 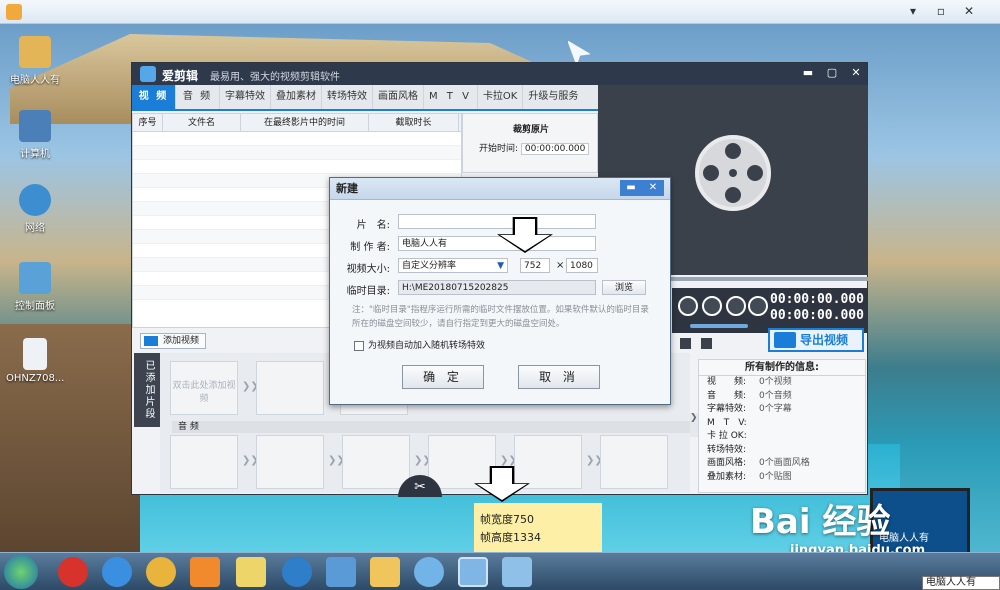 I want to click on tab-transitions: 转场特效, so click(x=347, y=97).